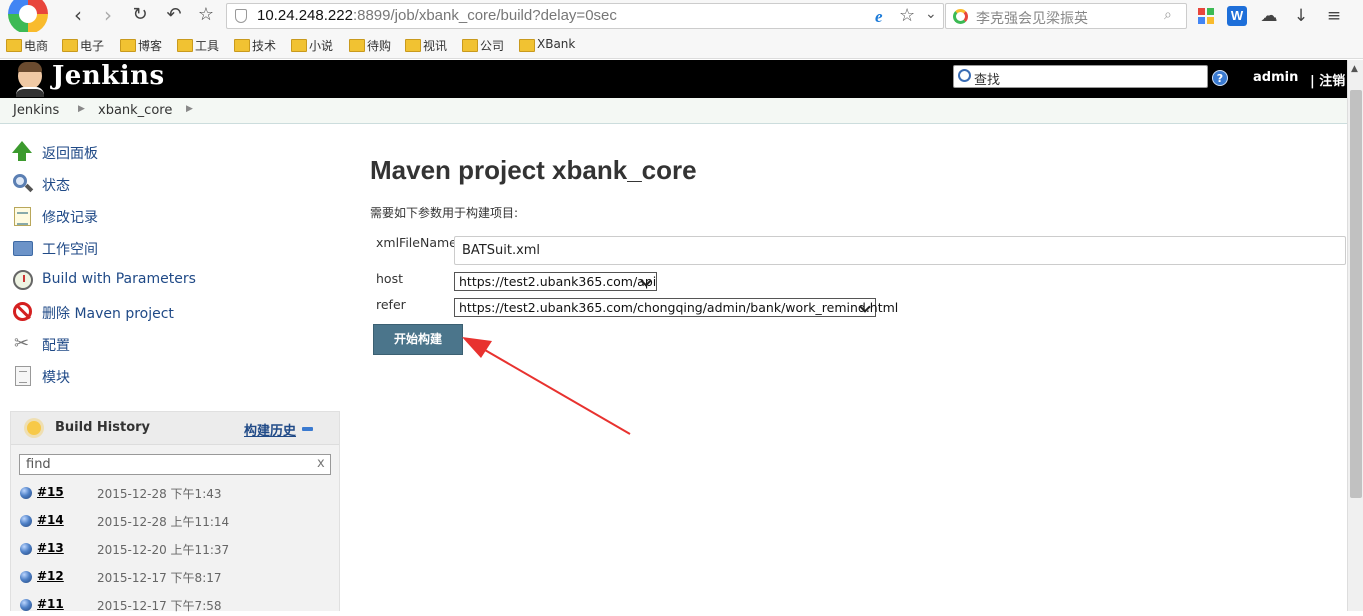 This screenshot has width=1363, height=616. What do you see at coordinates (477, 347) in the screenshot?
I see `annotation-arrow-head` at bounding box center [477, 347].